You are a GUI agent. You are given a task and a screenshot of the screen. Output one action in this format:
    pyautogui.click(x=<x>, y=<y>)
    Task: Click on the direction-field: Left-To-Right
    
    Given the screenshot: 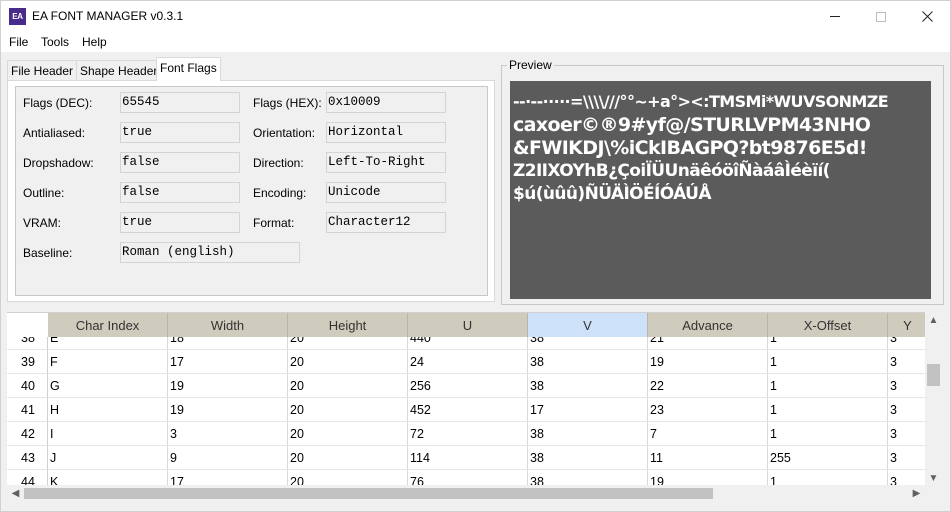 What is the action you would take?
    pyautogui.click(x=386, y=162)
    